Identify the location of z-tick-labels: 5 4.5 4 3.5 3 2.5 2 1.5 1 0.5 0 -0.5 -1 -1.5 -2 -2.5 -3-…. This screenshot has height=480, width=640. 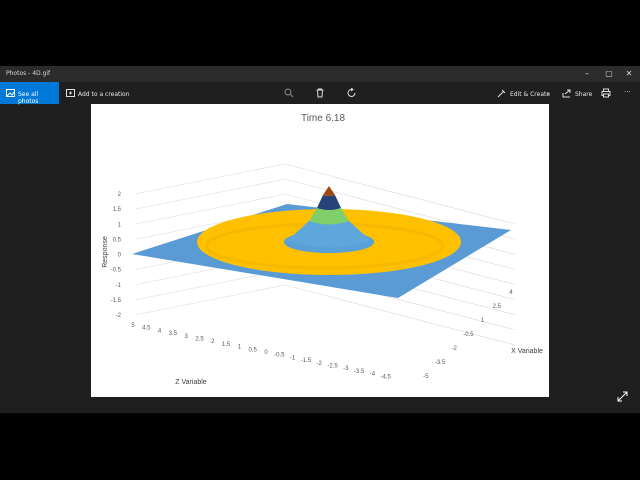
(261, 351).